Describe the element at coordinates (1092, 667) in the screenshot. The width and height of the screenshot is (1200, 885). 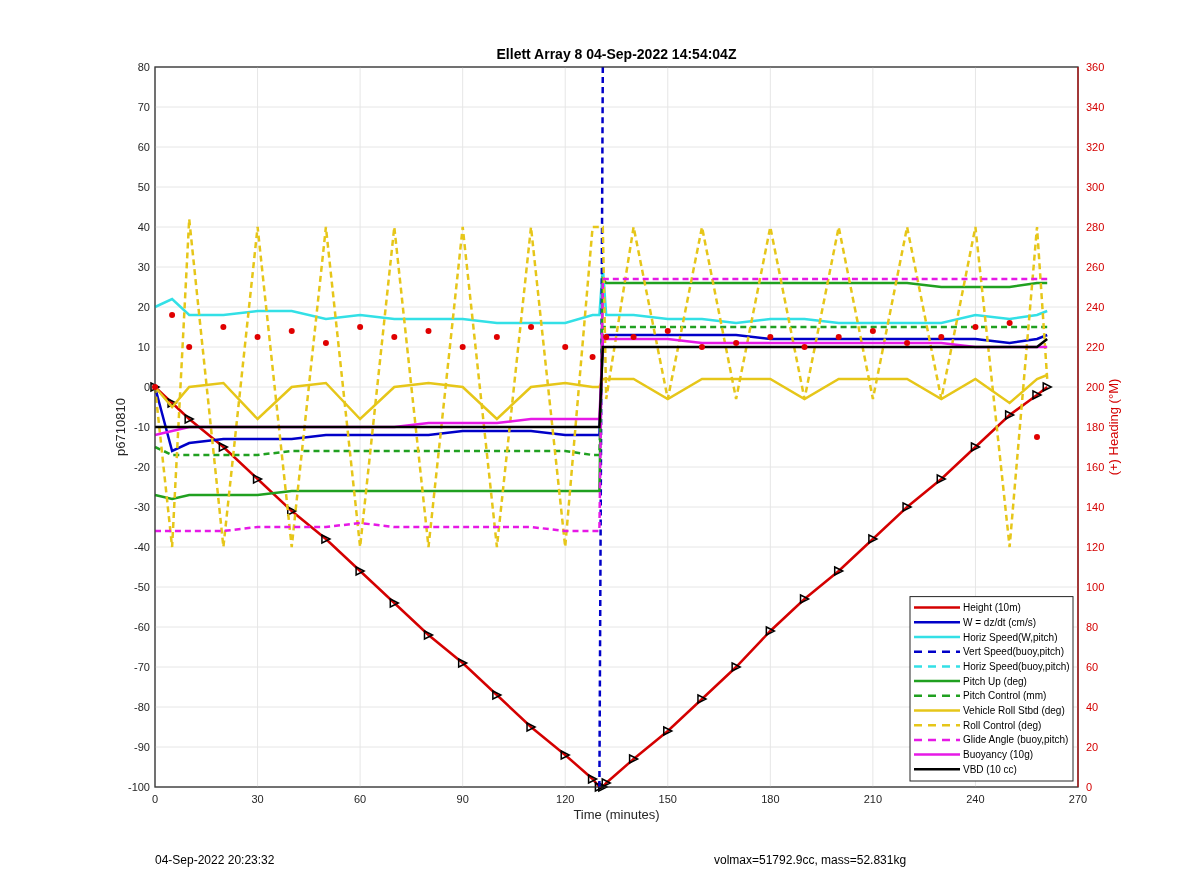
I see `right-tick-label: 60` at that location.